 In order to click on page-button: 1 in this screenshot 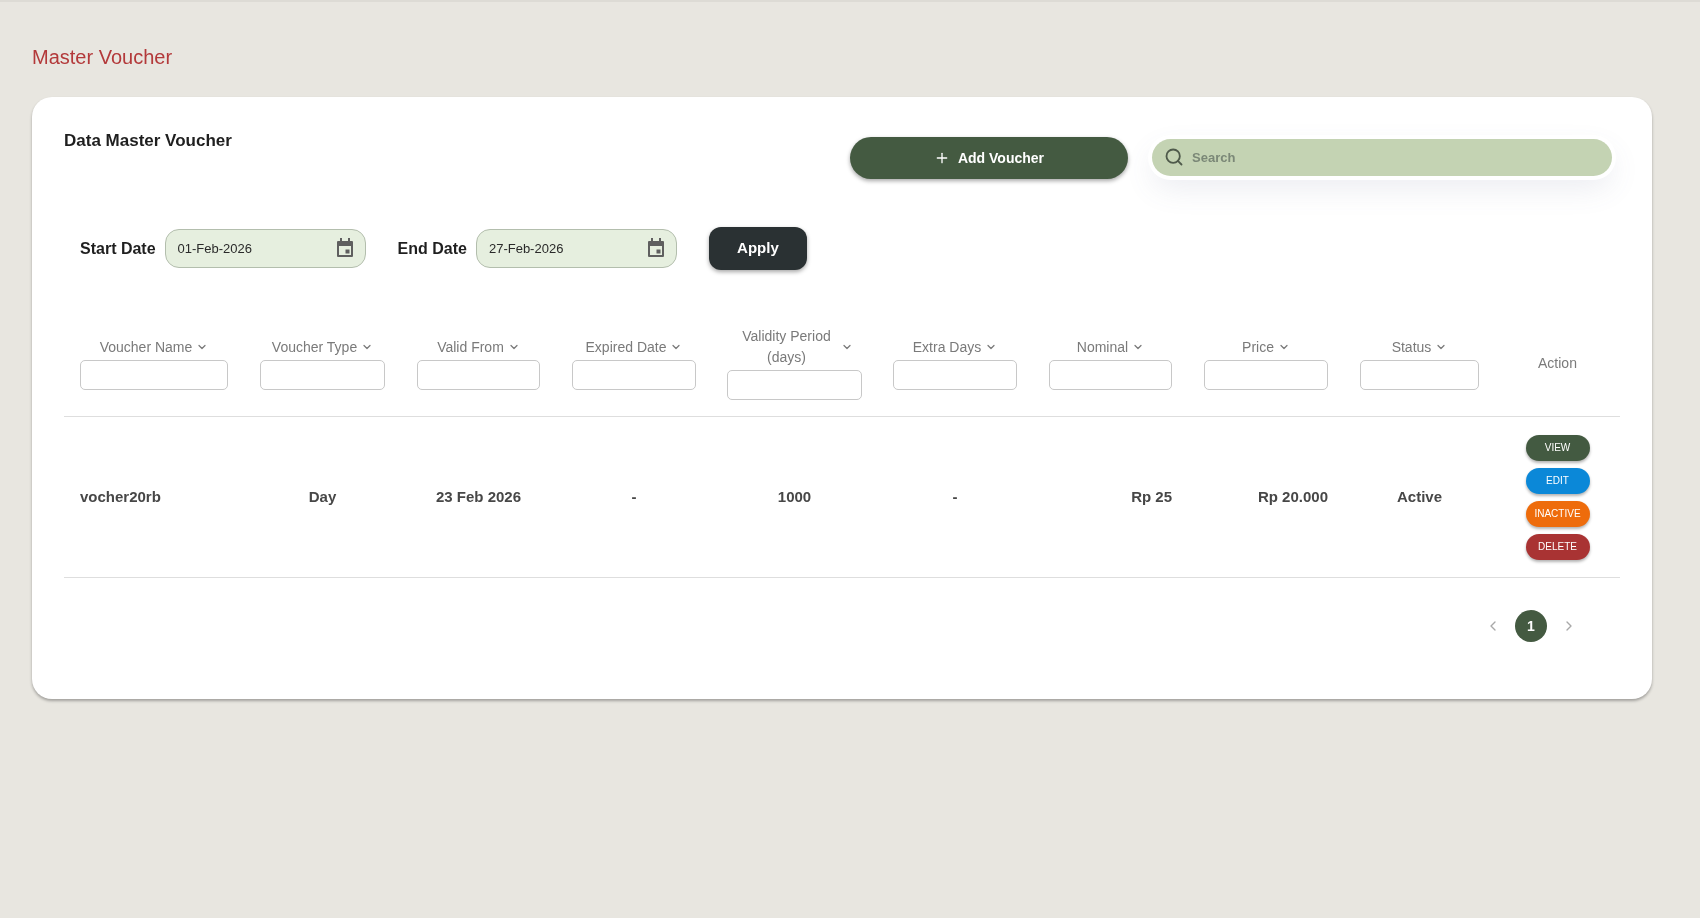, I will do `click(1531, 626)`.